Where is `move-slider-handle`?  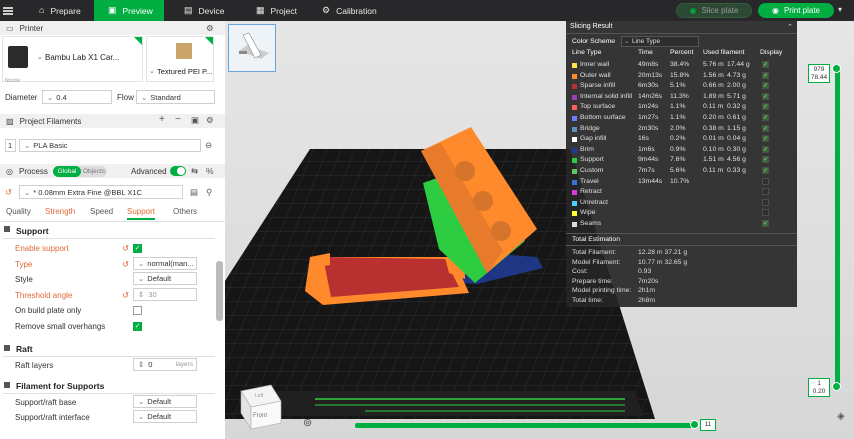 move-slider-handle is located at coordinates (694, 424).